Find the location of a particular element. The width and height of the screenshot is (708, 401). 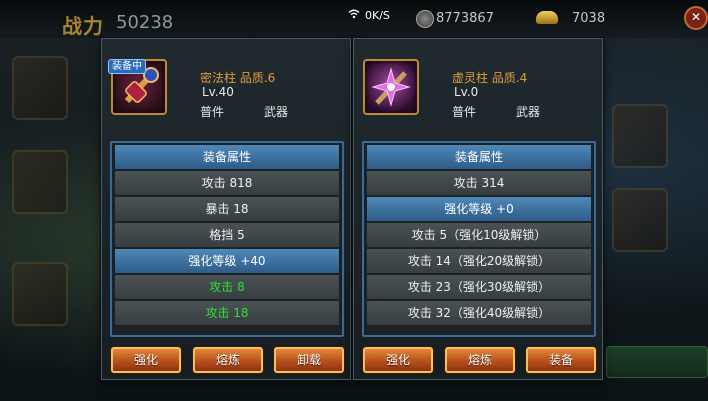

close-icon: ✕ is located at coordinates (696, 17).